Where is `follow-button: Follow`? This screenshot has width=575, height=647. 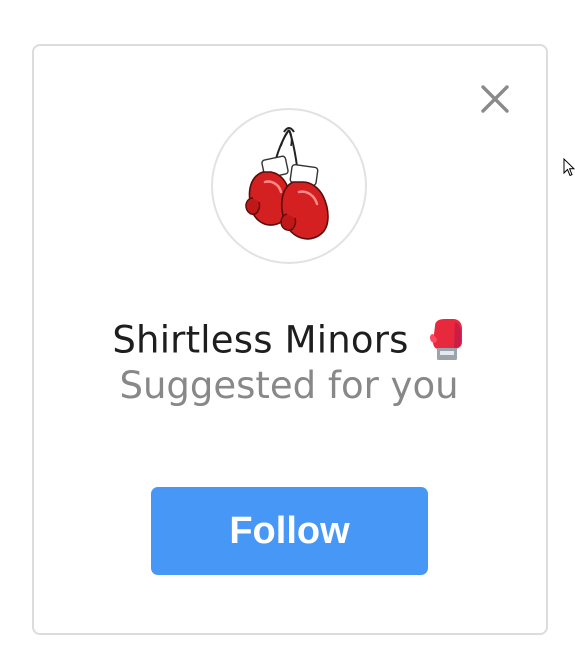
follow-button: Follow is located at coordinates (289, 531).